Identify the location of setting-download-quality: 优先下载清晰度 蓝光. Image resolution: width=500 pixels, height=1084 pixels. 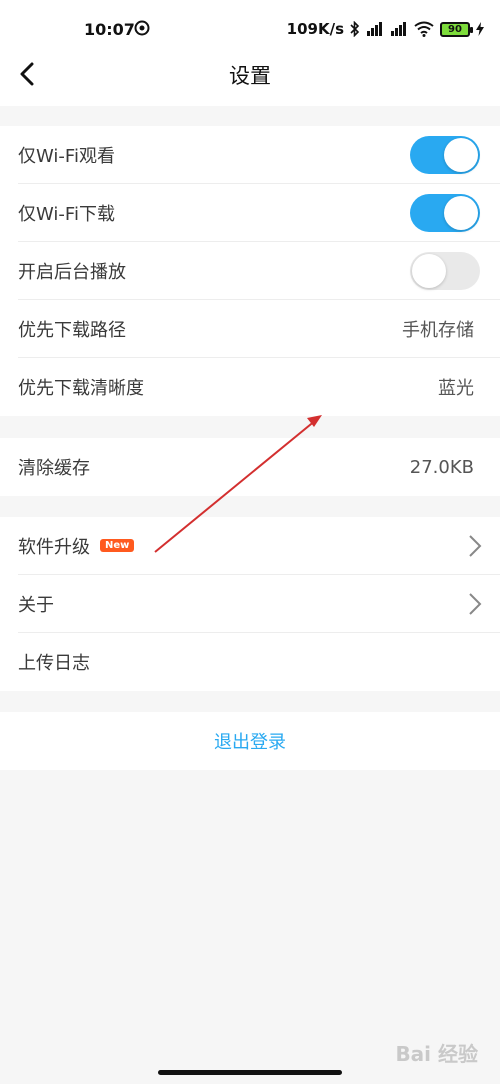
(259, 387).